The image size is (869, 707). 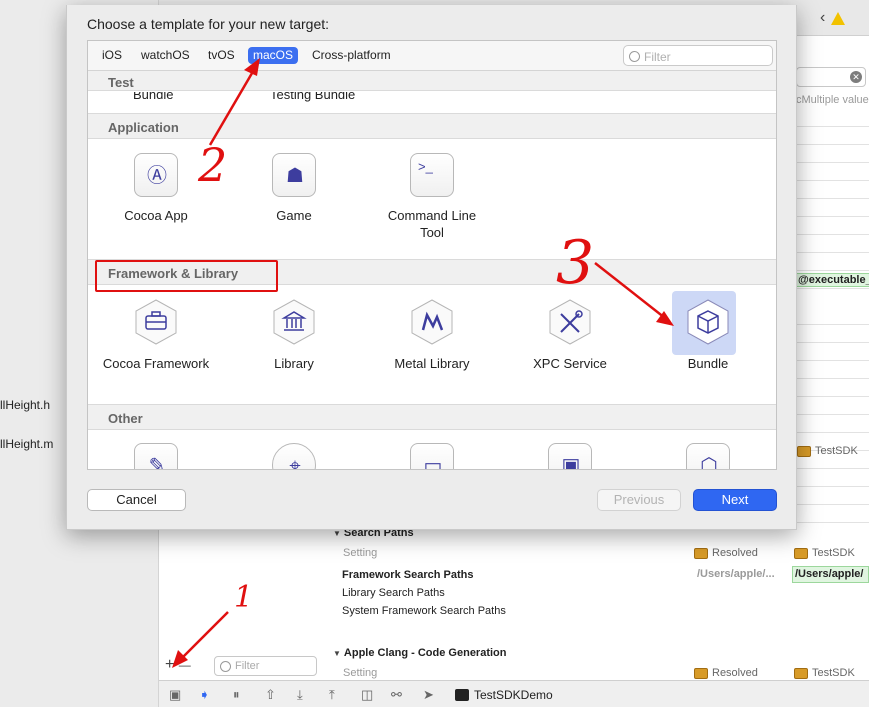 I want to click on template-library: Library, so click(x=294, y=335).